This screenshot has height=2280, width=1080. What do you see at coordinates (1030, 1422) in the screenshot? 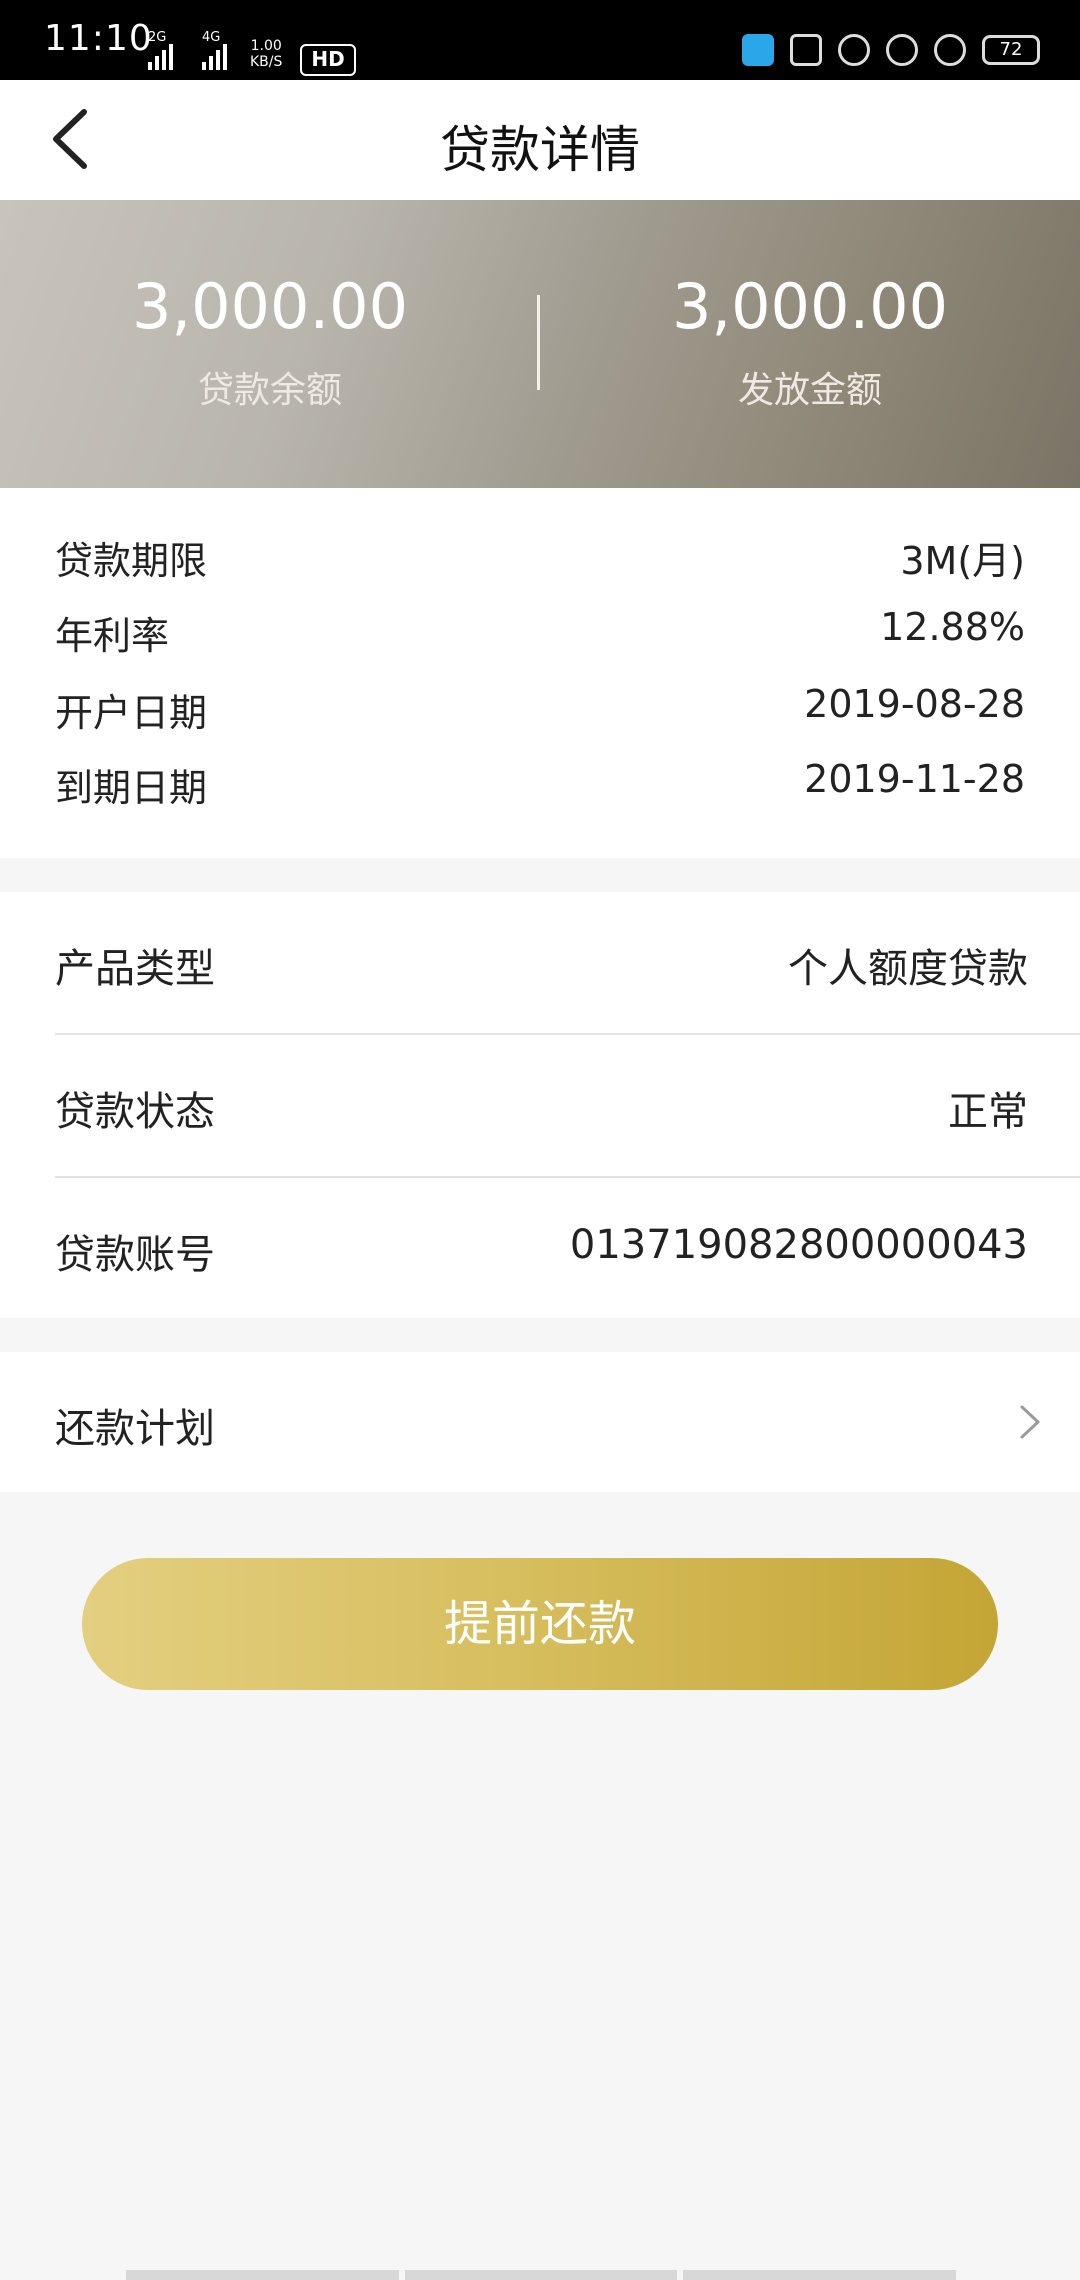
I see `chevron-right-icon` at bounding box center [1030, 1422].